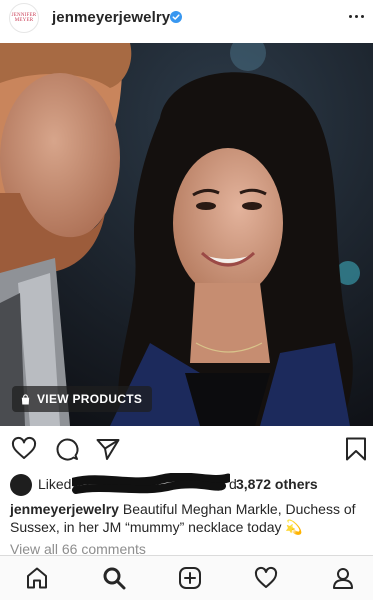 The width and height of the screenshot is (373, 600). Describe the element at coordinates (277, 484) in the screenshot. I see `likes-count: 3,872 others` at that location.